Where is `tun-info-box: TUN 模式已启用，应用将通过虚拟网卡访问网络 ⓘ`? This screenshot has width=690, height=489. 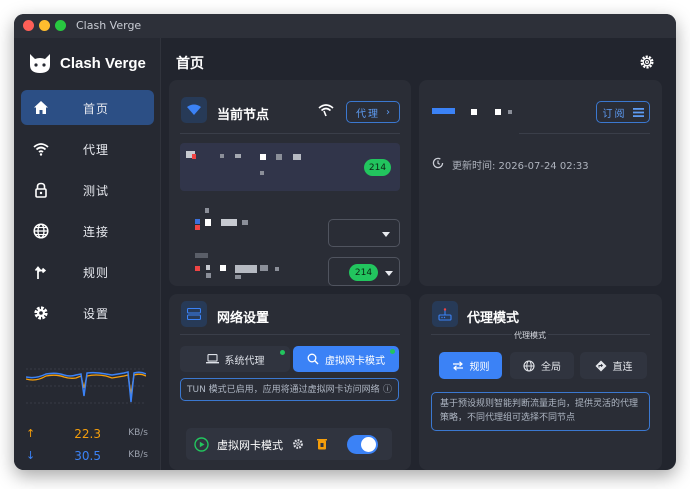 tun-info-box: TUN 模式已启用，应用将通过虚拟网卡访问网络 ⓘ is located at coordinates (289, 389).